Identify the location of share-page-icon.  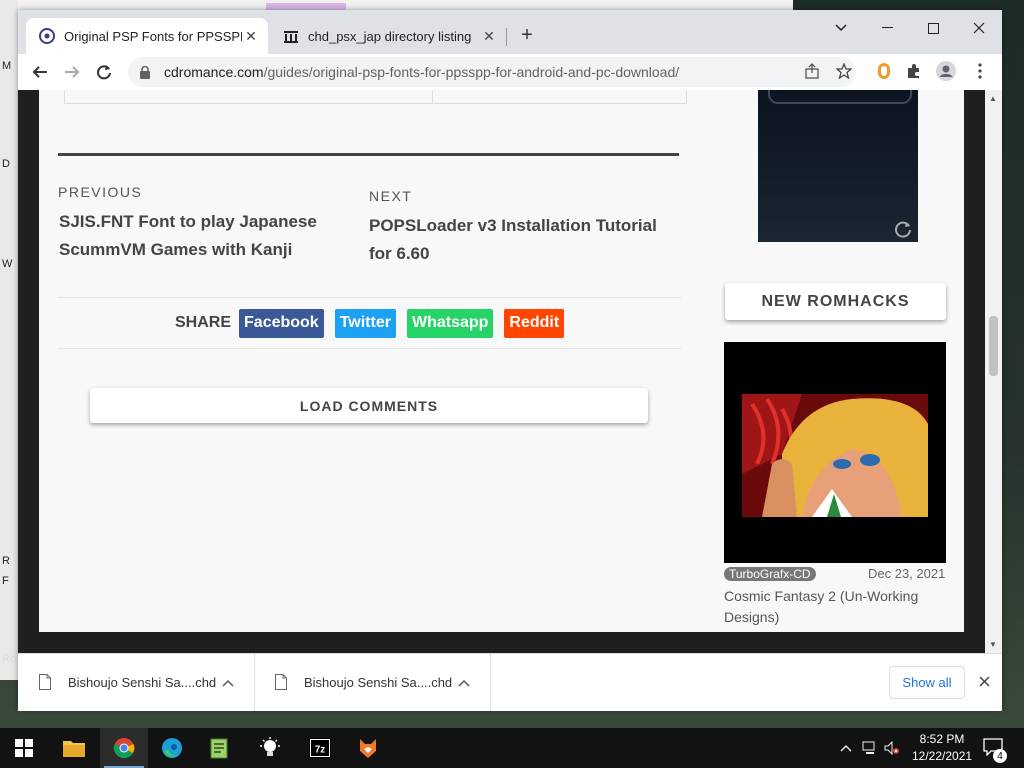
(812, 71).